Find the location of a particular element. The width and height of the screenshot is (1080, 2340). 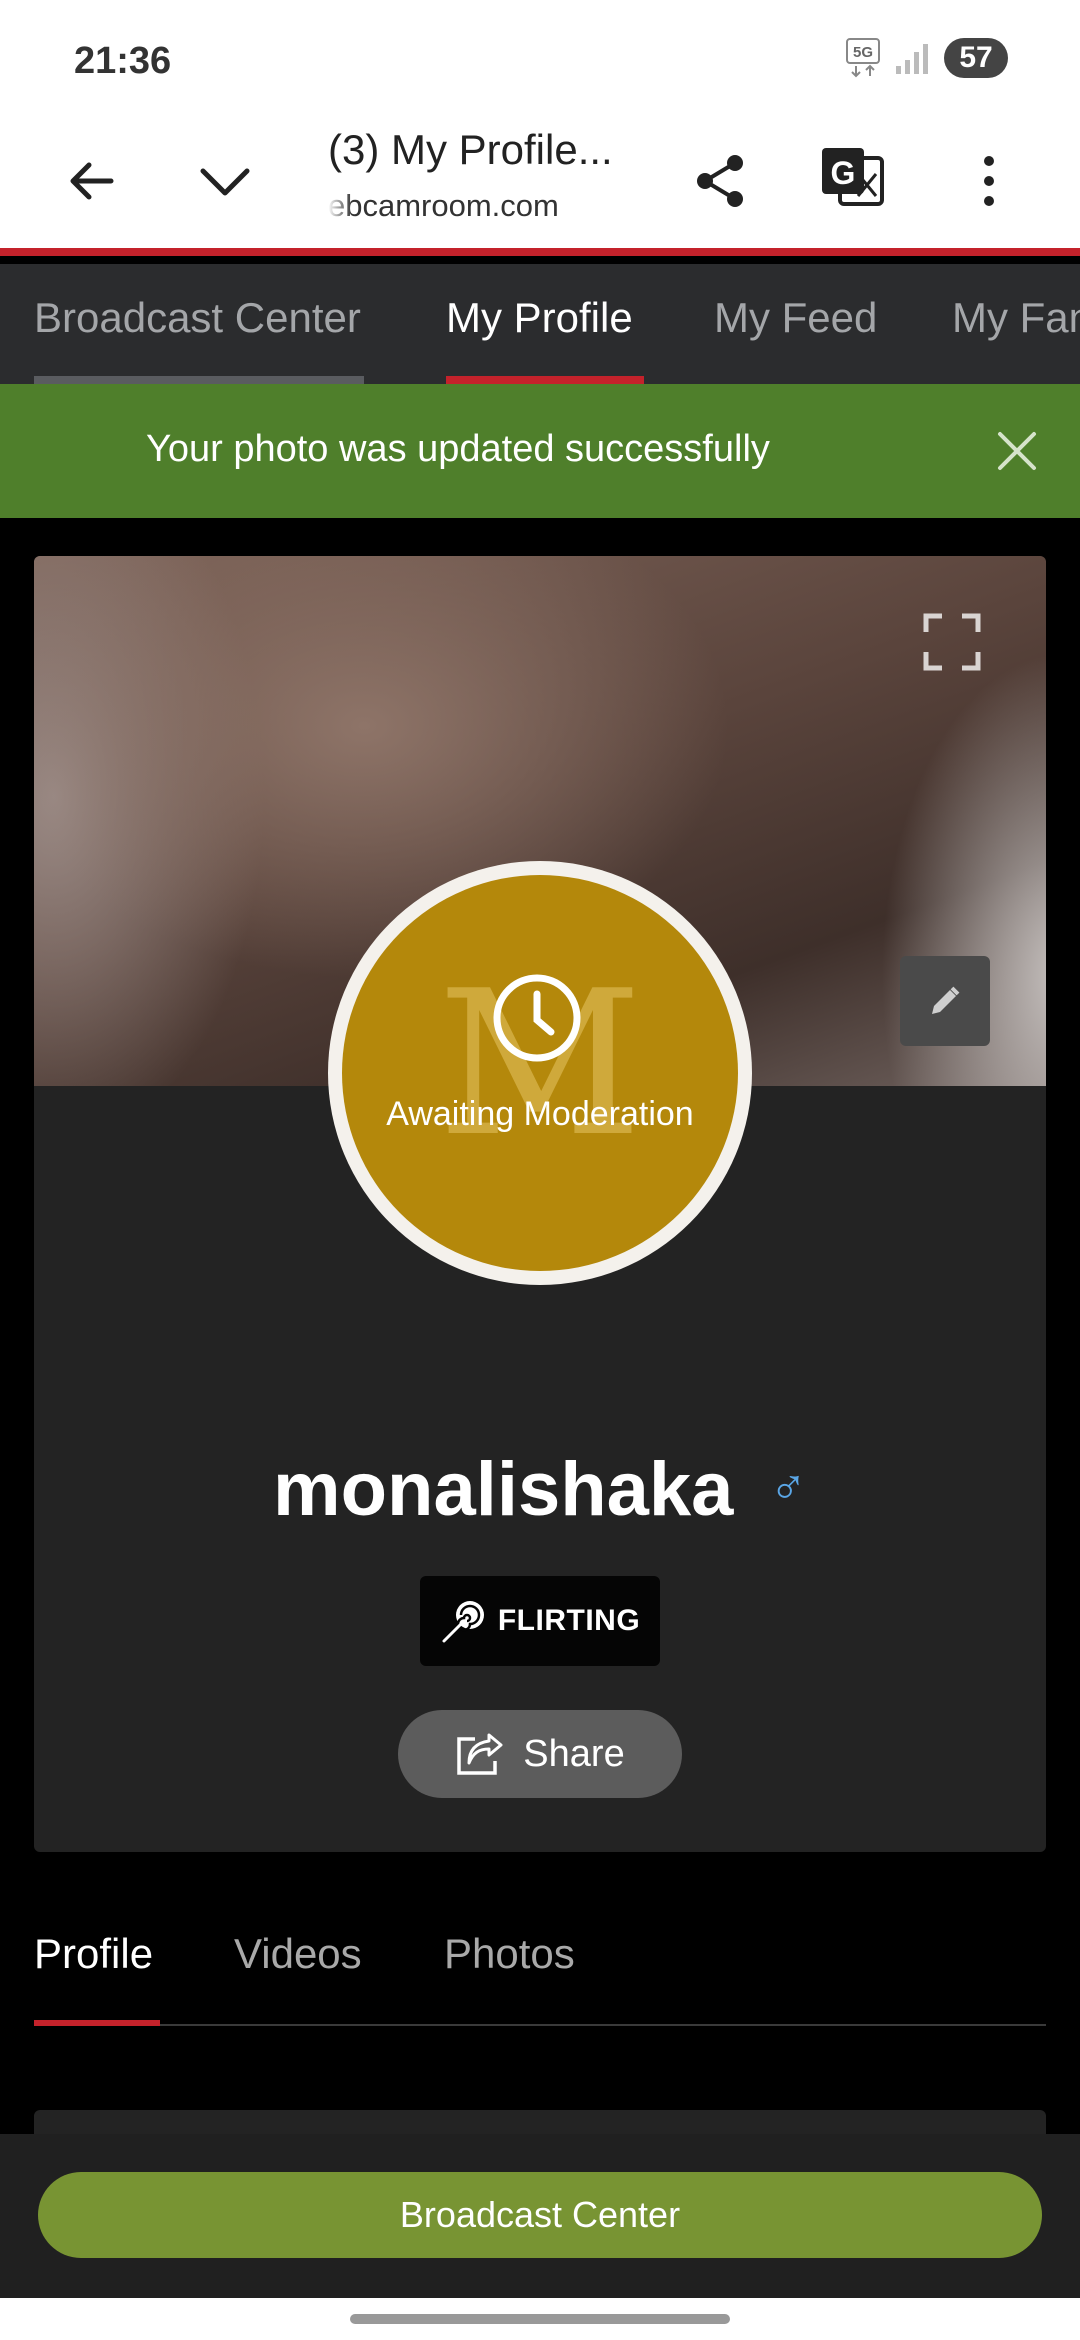

username: monalishaka is located at coordinates (503, 1489).